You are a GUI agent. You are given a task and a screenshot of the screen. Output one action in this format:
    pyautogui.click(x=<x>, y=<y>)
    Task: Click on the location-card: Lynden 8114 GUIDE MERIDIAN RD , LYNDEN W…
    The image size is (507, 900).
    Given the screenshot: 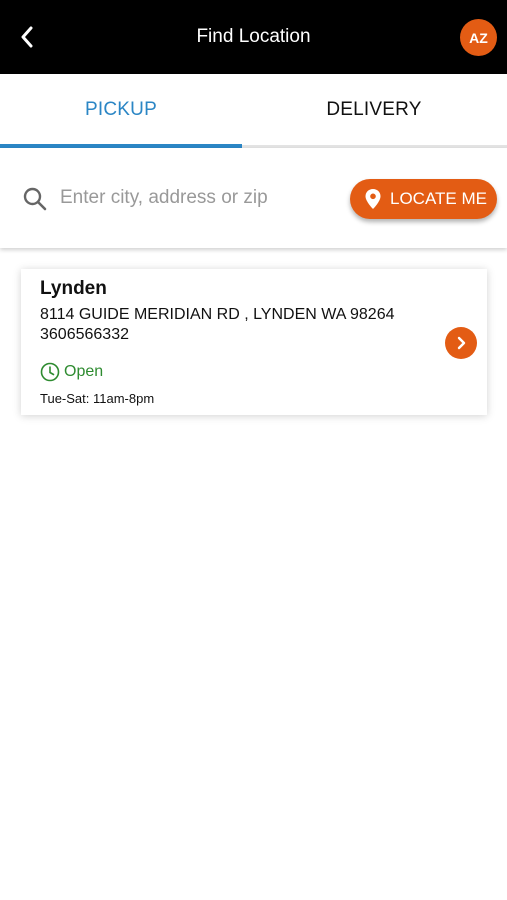 What is the action you would take?
    pyautogui.click(x=254, y=342)
    